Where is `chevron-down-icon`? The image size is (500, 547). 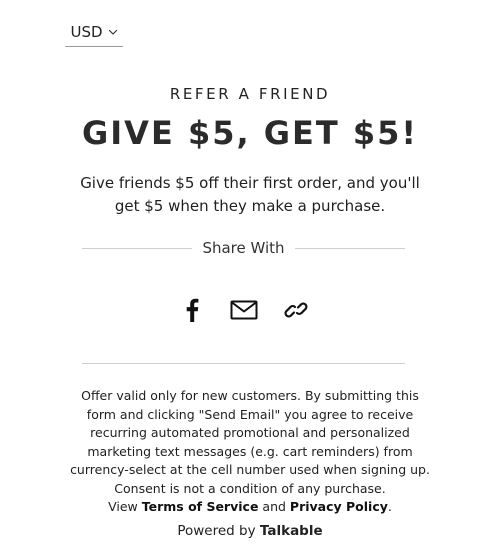
chevron-down-icon is located at coordinates (113, 32).